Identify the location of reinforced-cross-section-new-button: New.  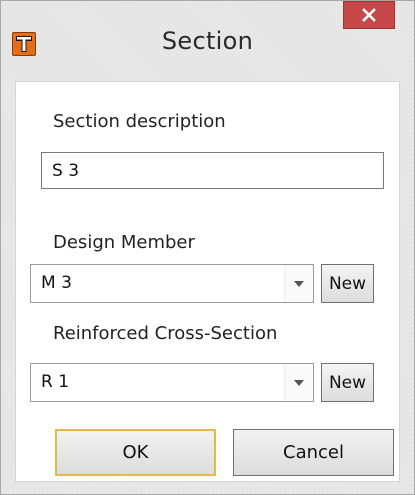
(347, 382).